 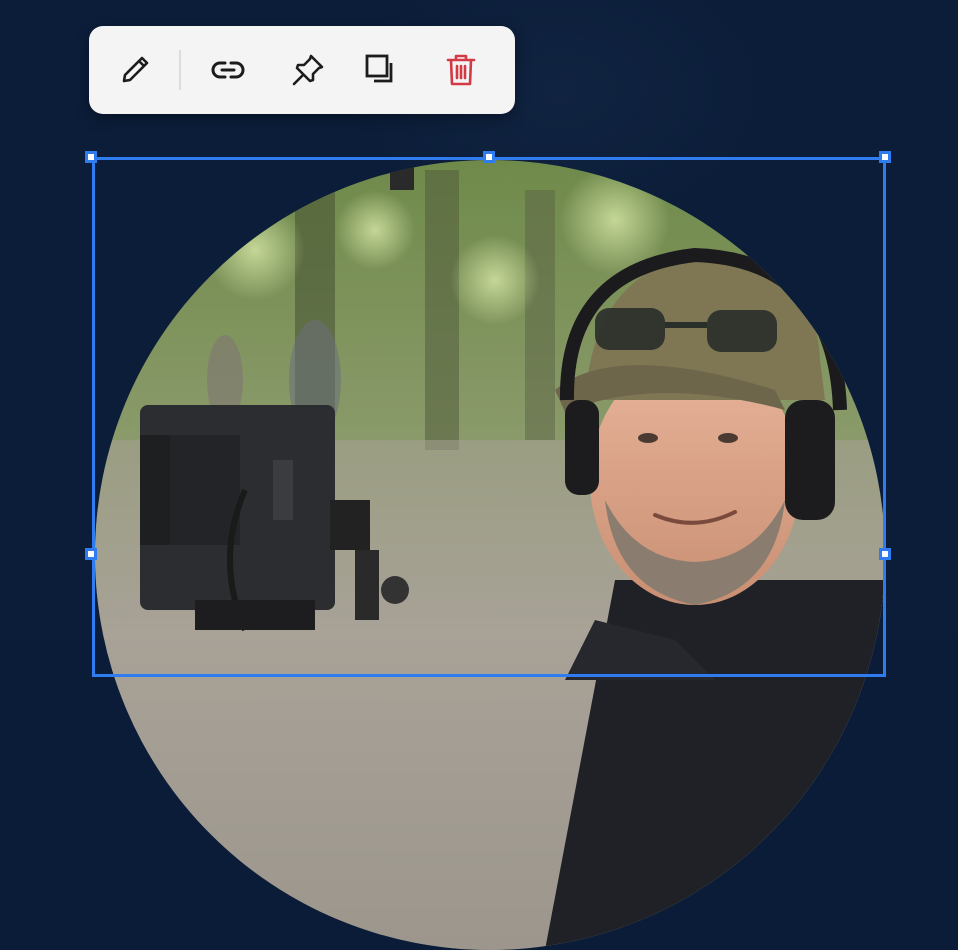 I want to click on link-button, so click(x=228, y=70).